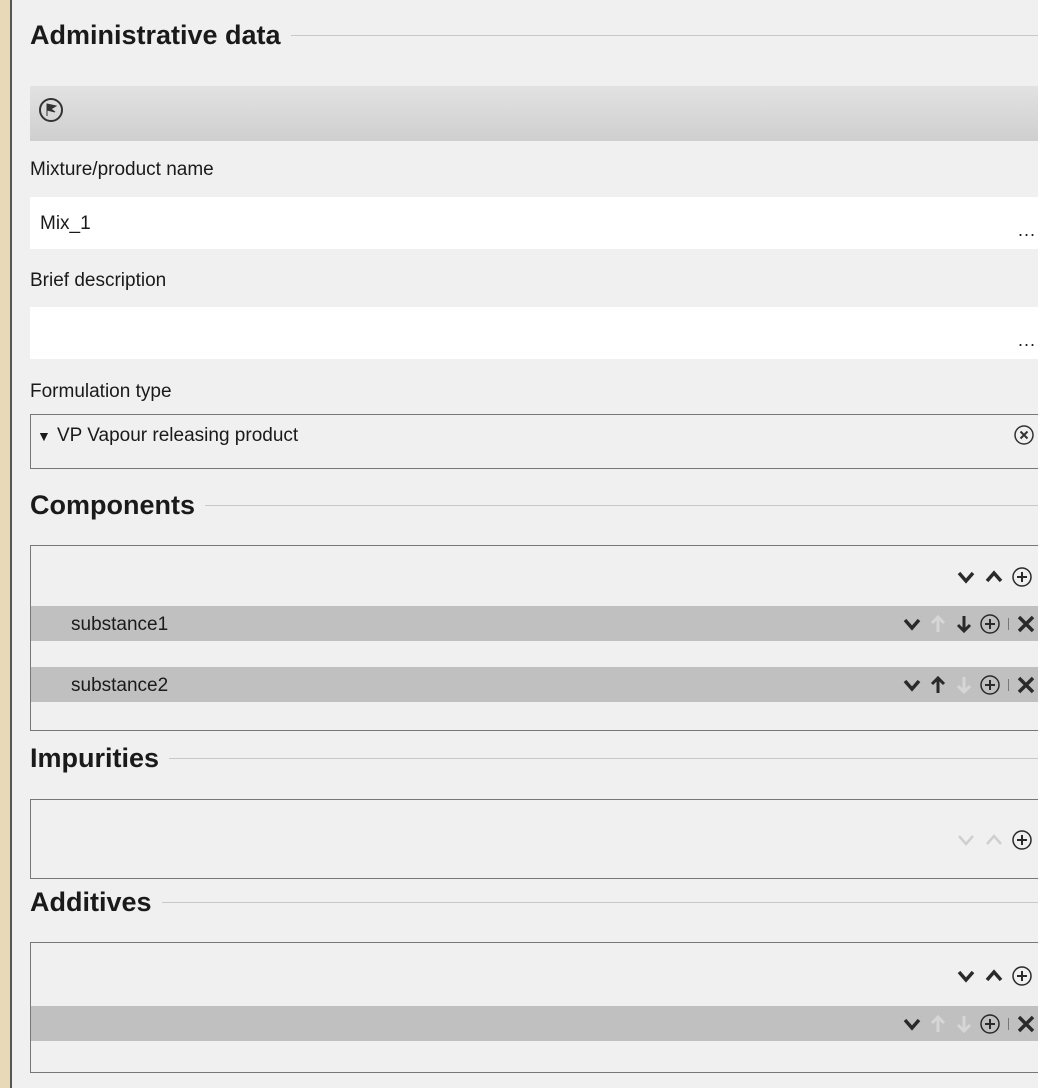  I want to click on brief-description-label: Brief description, so click(98, 280).